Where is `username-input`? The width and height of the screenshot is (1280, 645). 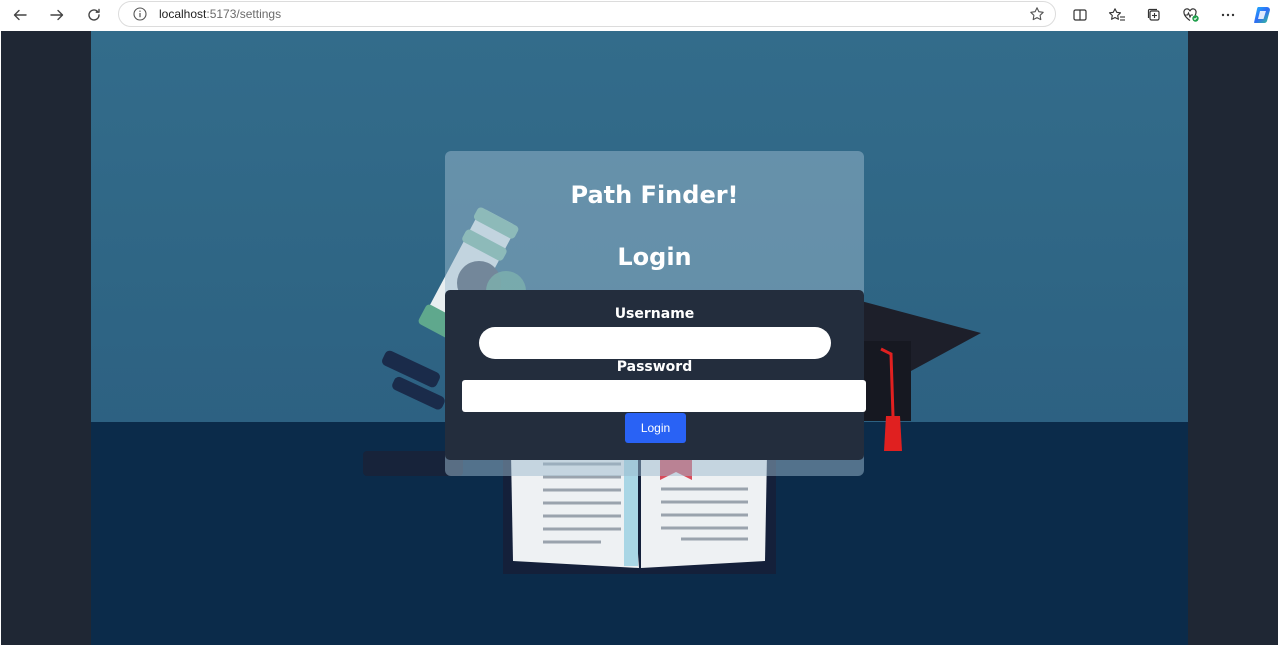
username-input is located at coordinates (655, 343).